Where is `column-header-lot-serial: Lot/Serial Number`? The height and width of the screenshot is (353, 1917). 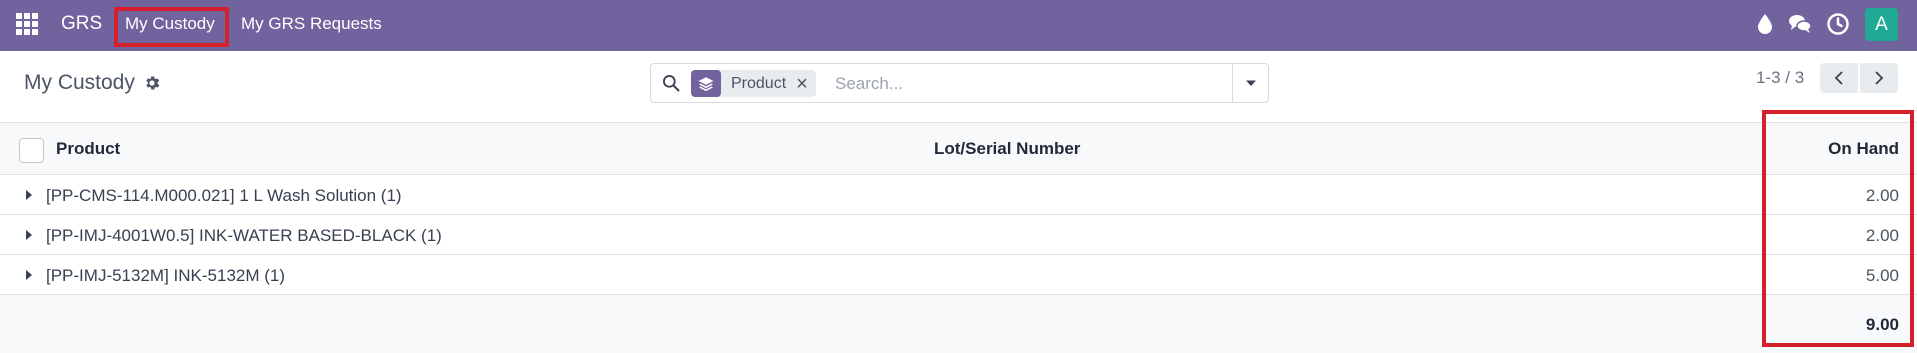
column-header-lot-serial: Lot/Serial Number is located at coordinates (1007, 149).